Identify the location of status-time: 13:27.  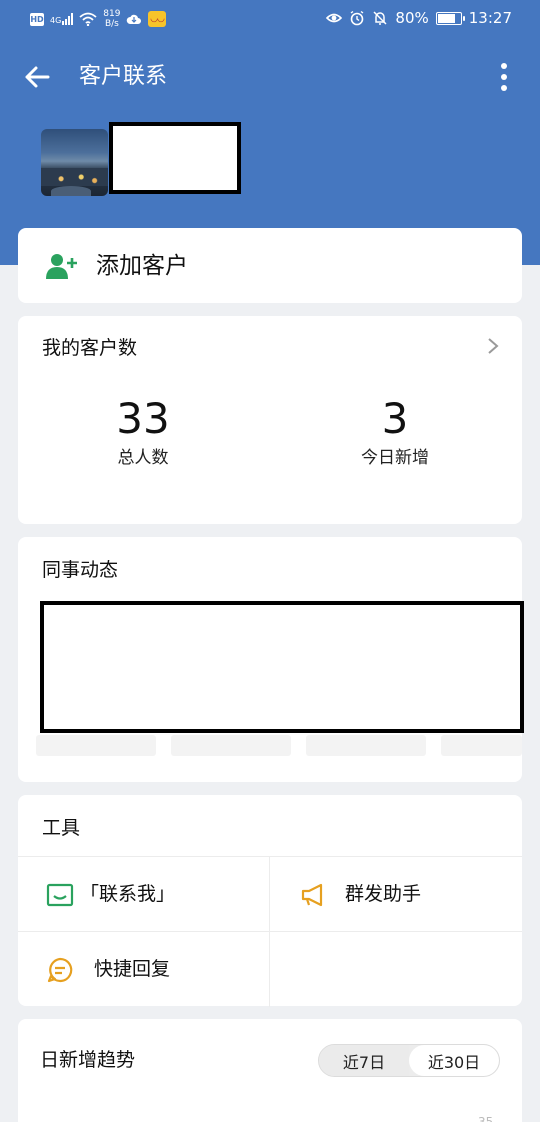
(490, 18).